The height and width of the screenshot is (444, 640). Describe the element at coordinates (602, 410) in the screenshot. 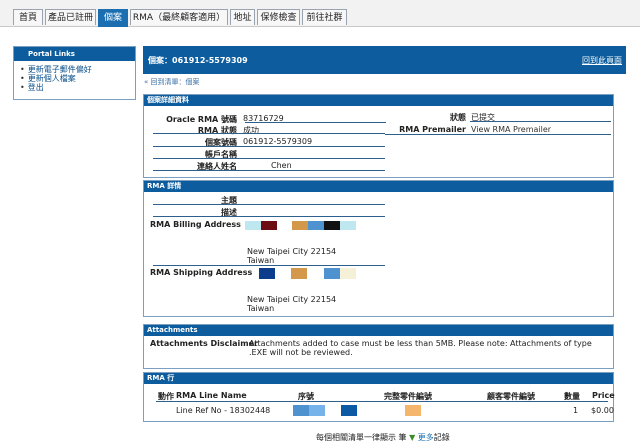

I see `line-price: $0.00` at that location.